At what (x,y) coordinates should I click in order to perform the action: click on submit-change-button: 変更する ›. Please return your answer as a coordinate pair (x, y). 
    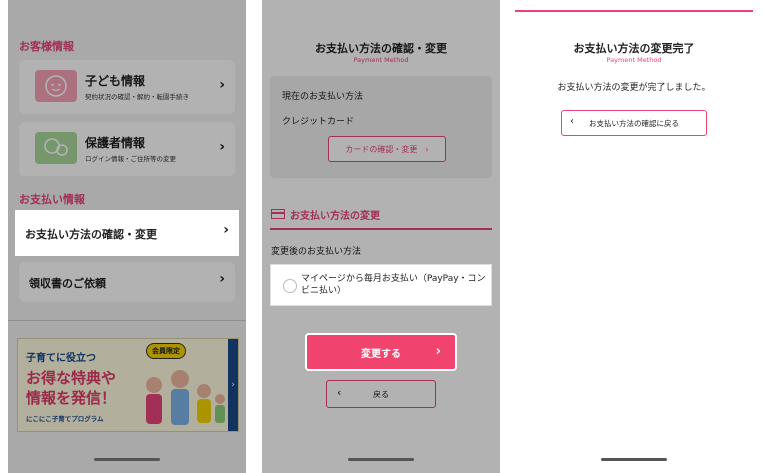
    Looking at the image, I should click on (381, 352).